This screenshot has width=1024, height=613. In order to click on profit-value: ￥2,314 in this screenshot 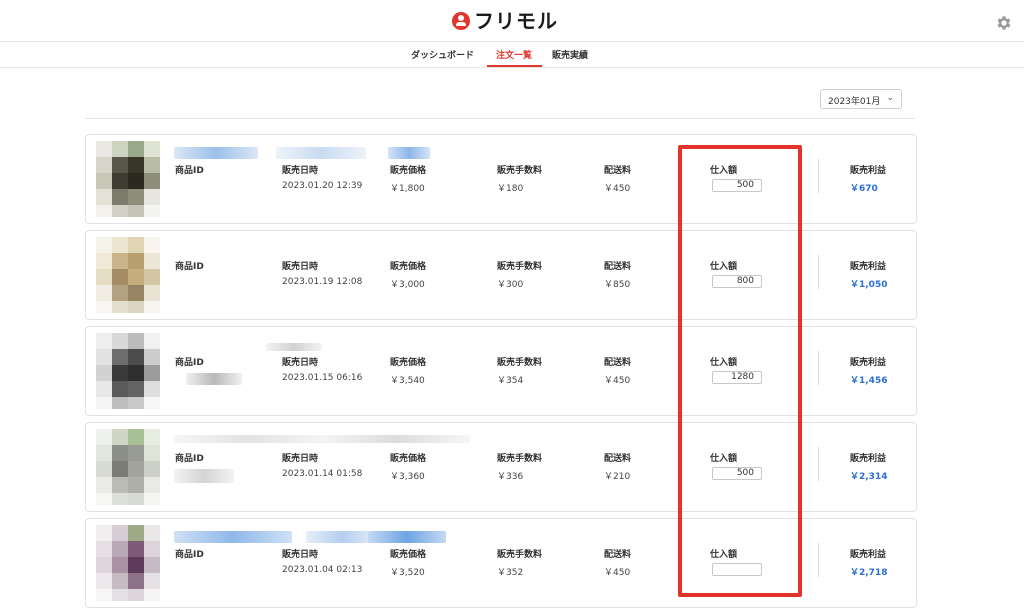, I will do `click(869, 477)`.